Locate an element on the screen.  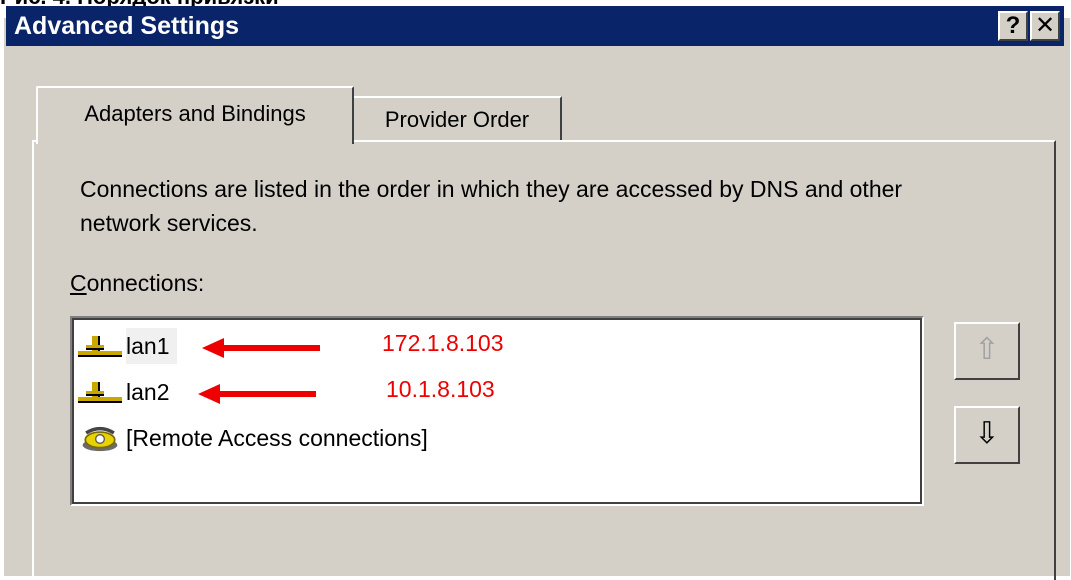
connection-name: lan2 is located at coordinates (148, 392).